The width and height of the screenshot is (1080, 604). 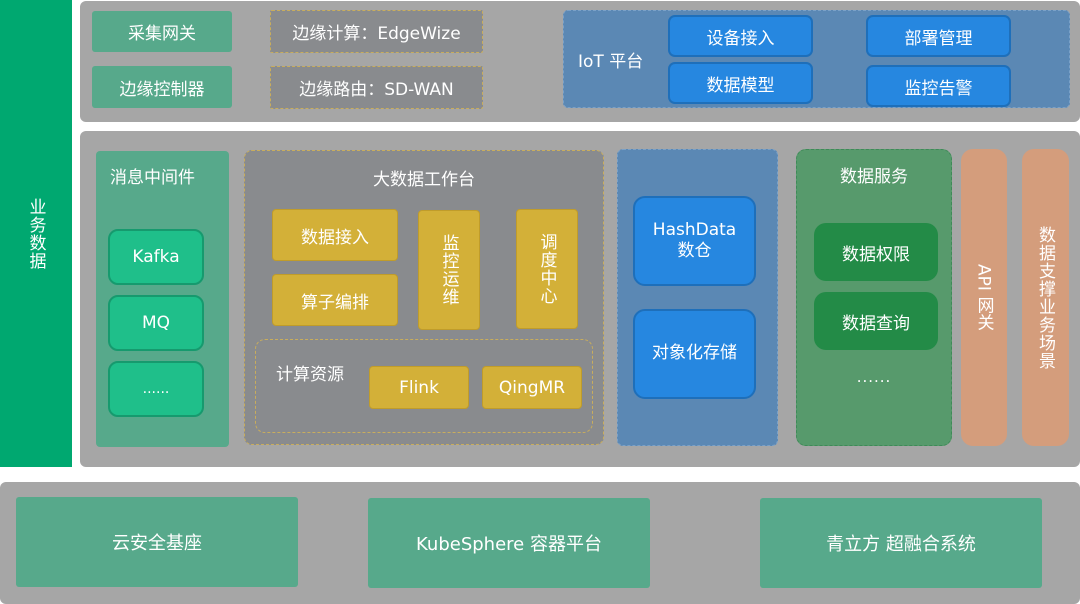 I want to click on cloud-security-label: 云安全基座, so click(x=157, y=543).